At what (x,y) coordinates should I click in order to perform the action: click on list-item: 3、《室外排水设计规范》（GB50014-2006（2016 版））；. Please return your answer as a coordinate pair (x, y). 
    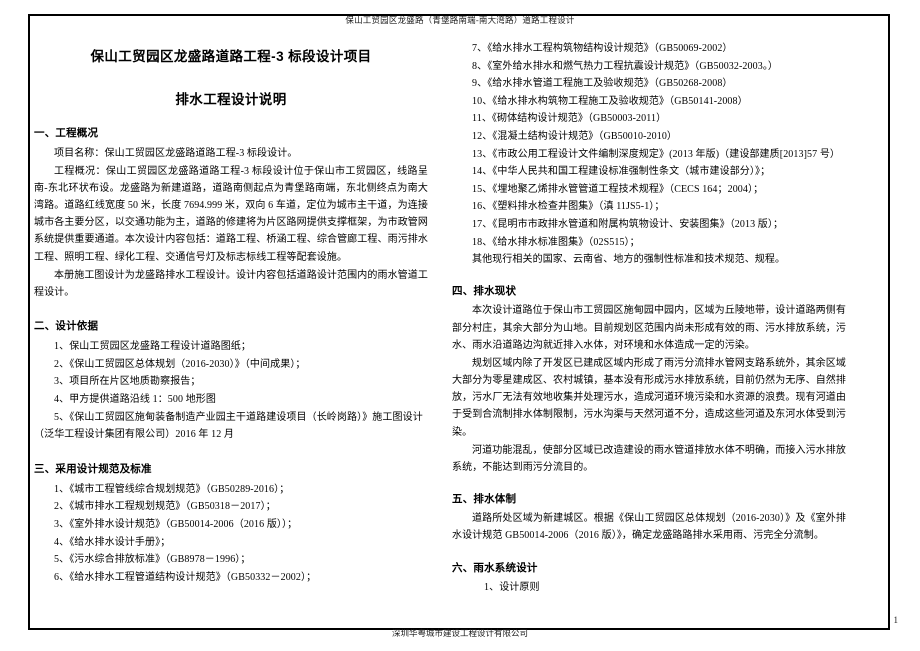
    Looking at the image, I should click on (176, 524).